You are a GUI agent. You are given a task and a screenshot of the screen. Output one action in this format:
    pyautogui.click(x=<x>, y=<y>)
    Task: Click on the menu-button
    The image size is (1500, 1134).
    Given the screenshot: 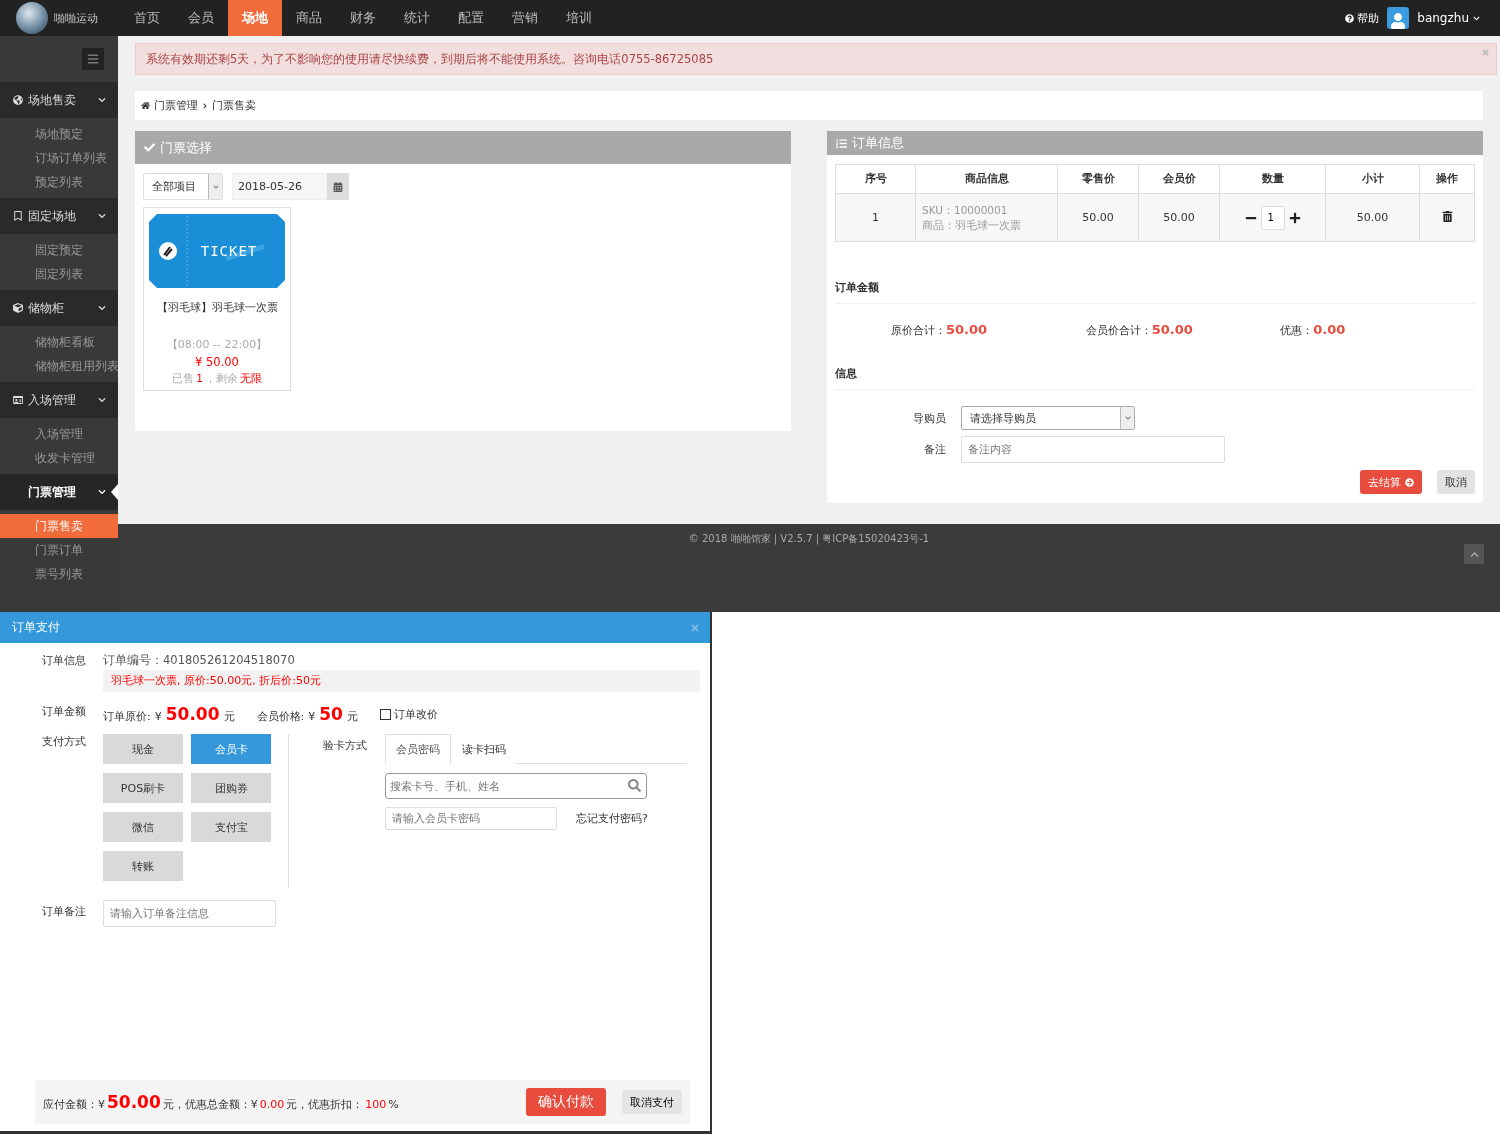 What is the action you would take?
    pyautogui.click(x=93, y=59)
    